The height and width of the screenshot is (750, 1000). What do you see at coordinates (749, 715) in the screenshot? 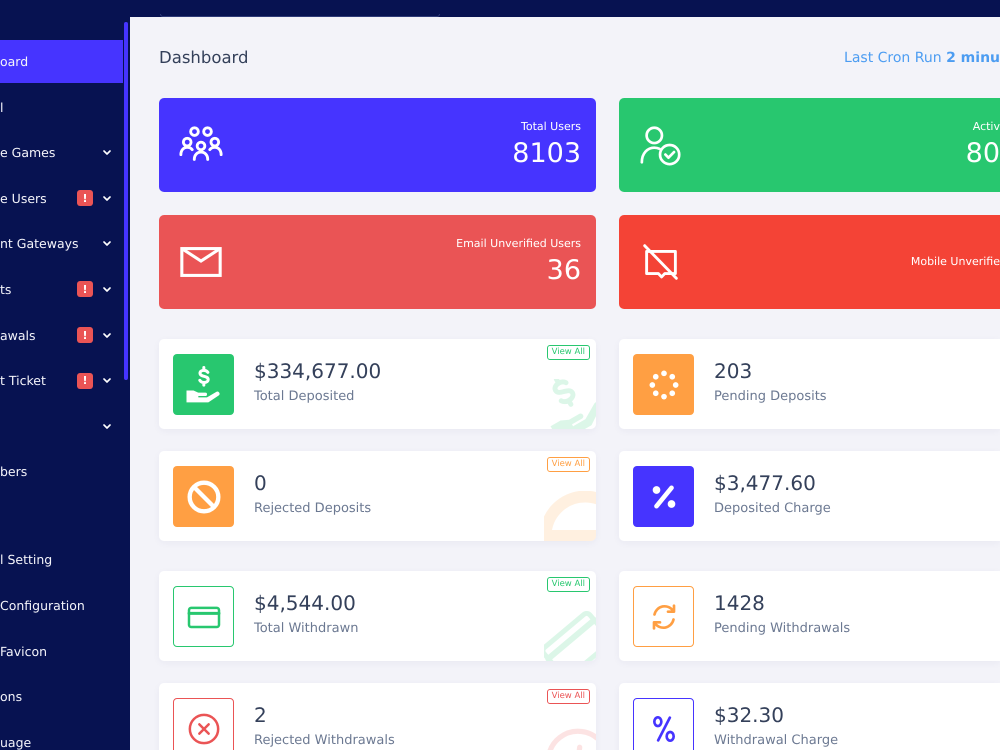
I see `widget-value: $32.30` at bounding box center [749, 715].